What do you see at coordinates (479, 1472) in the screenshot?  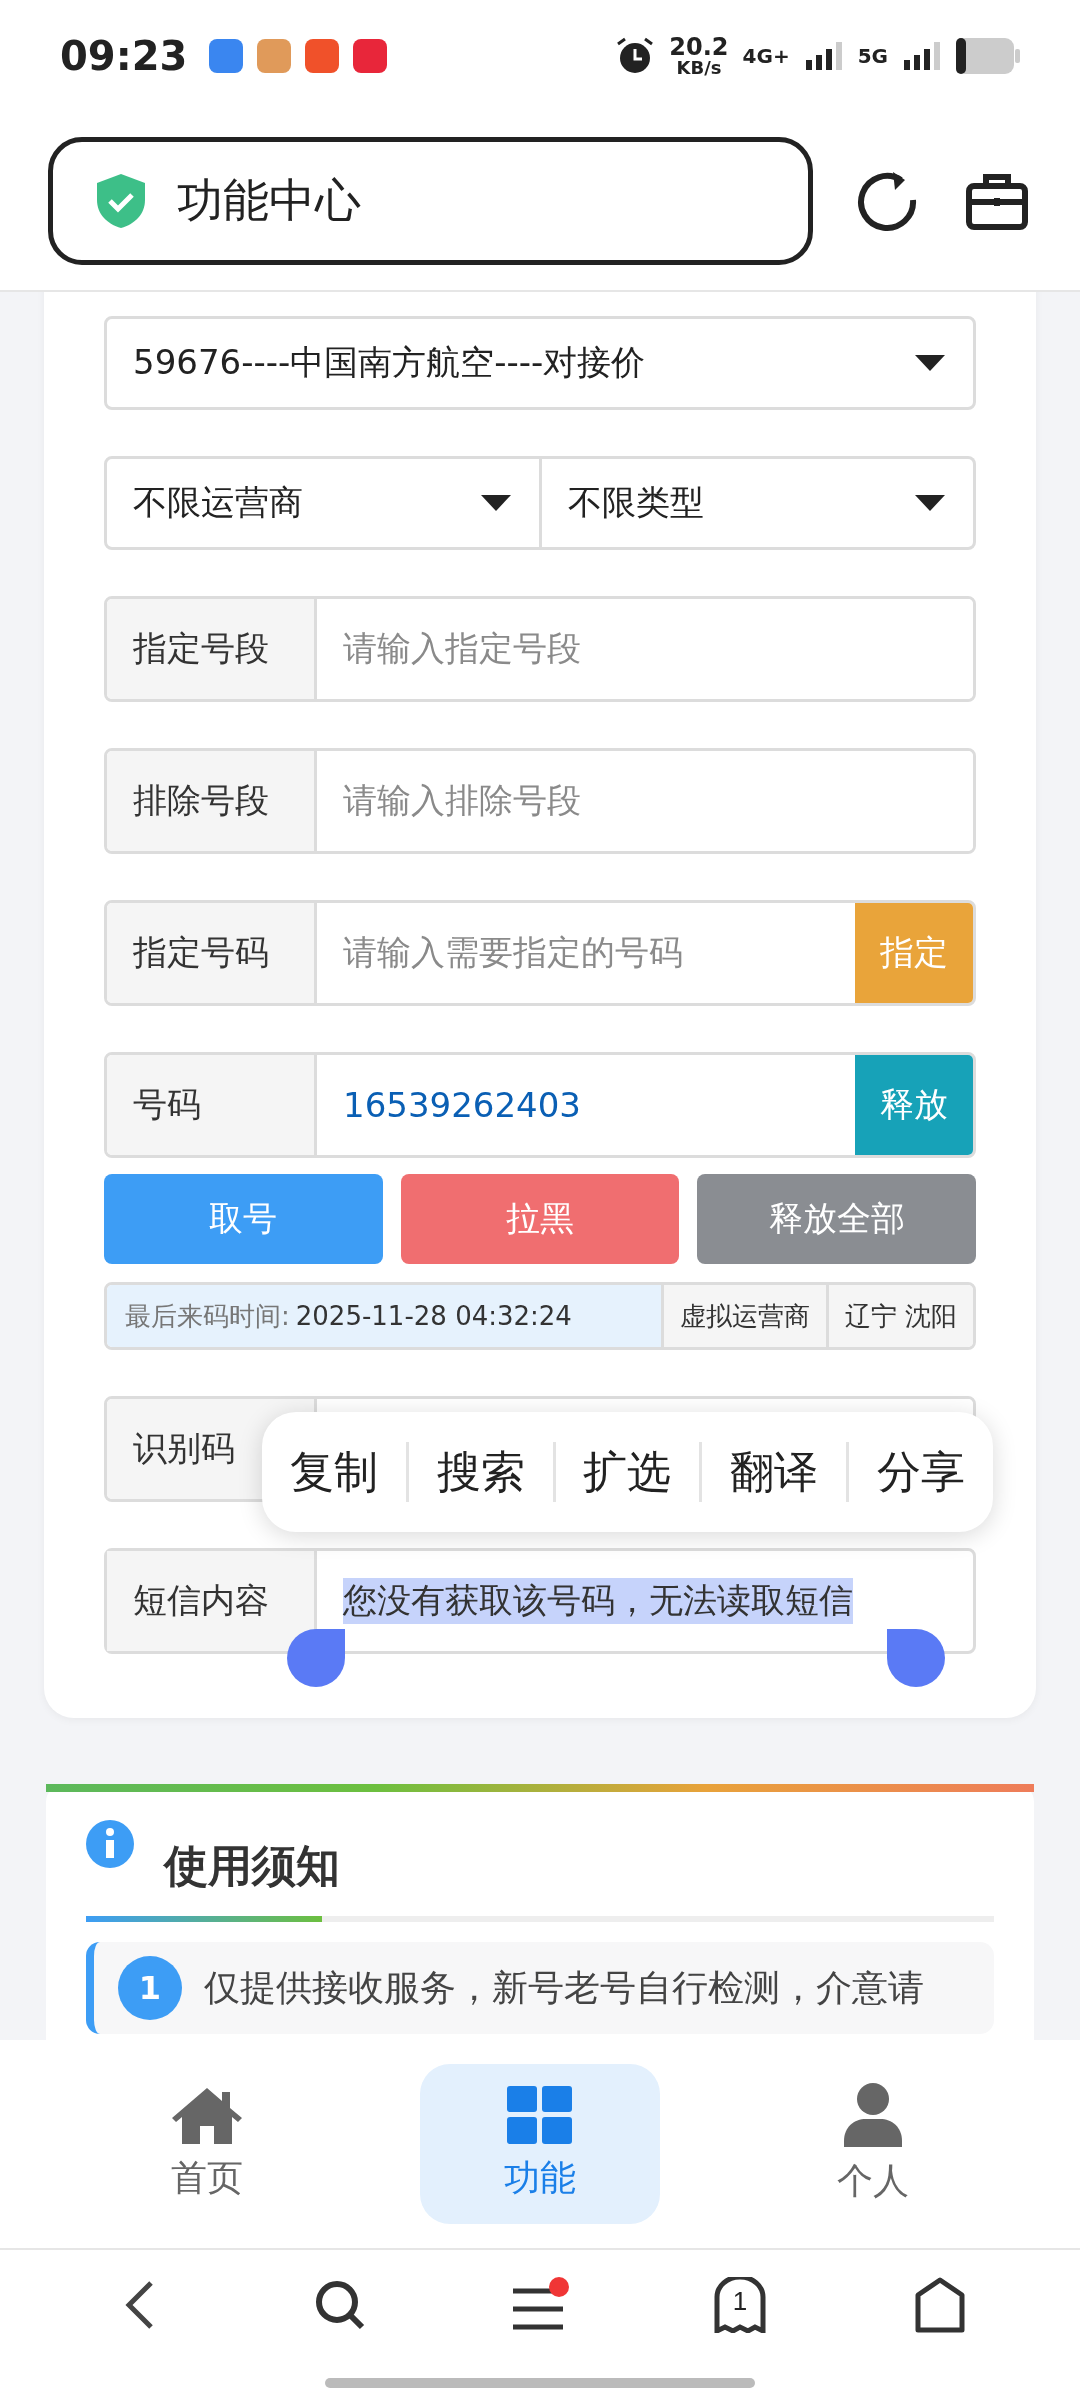 I see `context-menu-item: 搜索` at bounding box center [479, 1472].